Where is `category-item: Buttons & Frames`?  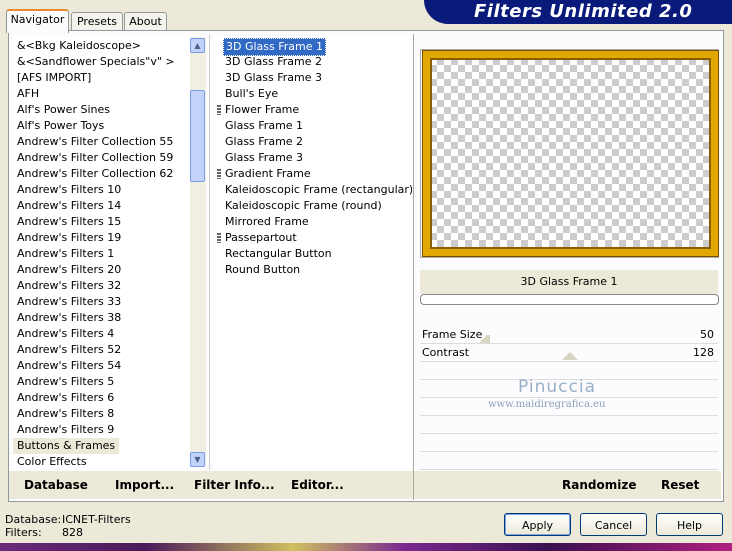 category-item: Buttons & Frames is located at coordinates (66, 446).